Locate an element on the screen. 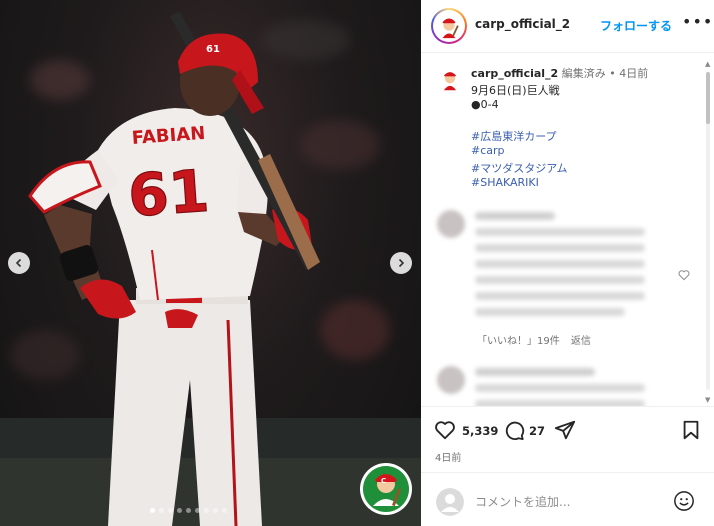  caption-avatar is located at coordinates (450, 79).